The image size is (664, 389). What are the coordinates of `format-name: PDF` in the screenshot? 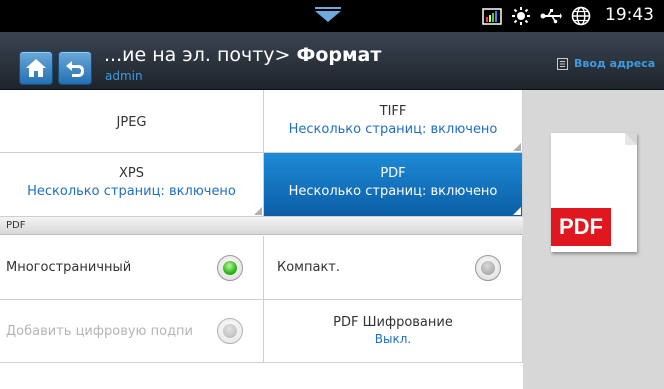 It's located at (393, 173).